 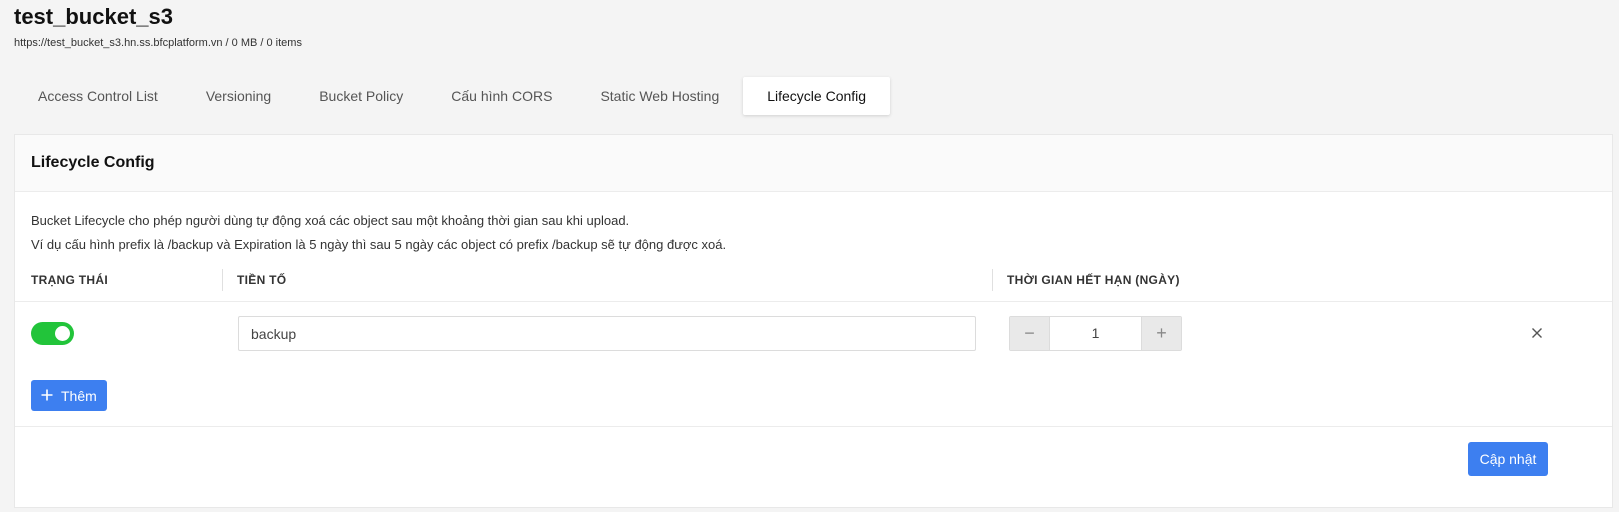 I want to click on bucket-title: test_bucket_s3, so click(x=93, y=16).